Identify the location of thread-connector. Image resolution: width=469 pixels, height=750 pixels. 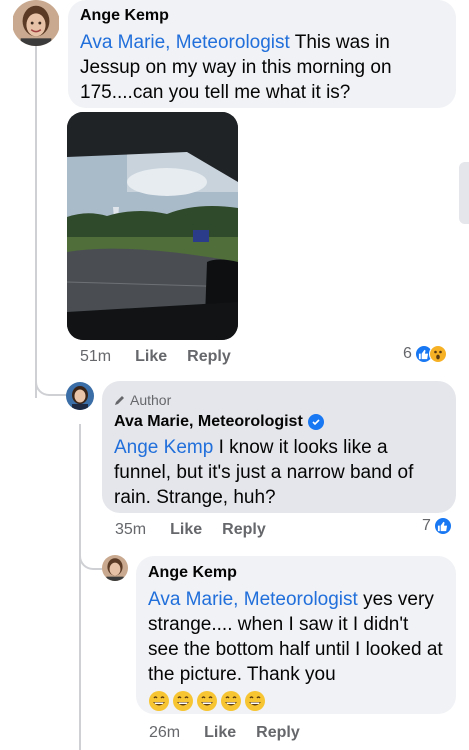
(52, 363).